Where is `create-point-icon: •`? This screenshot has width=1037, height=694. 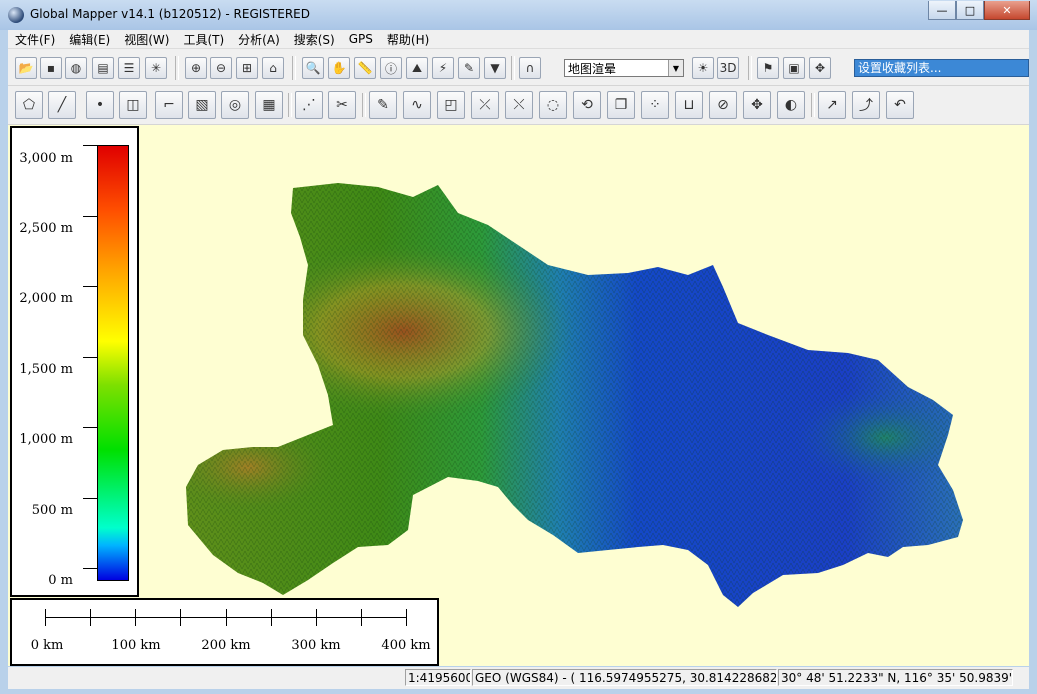
create-point-icon: • is located at coordinates (100, 105).